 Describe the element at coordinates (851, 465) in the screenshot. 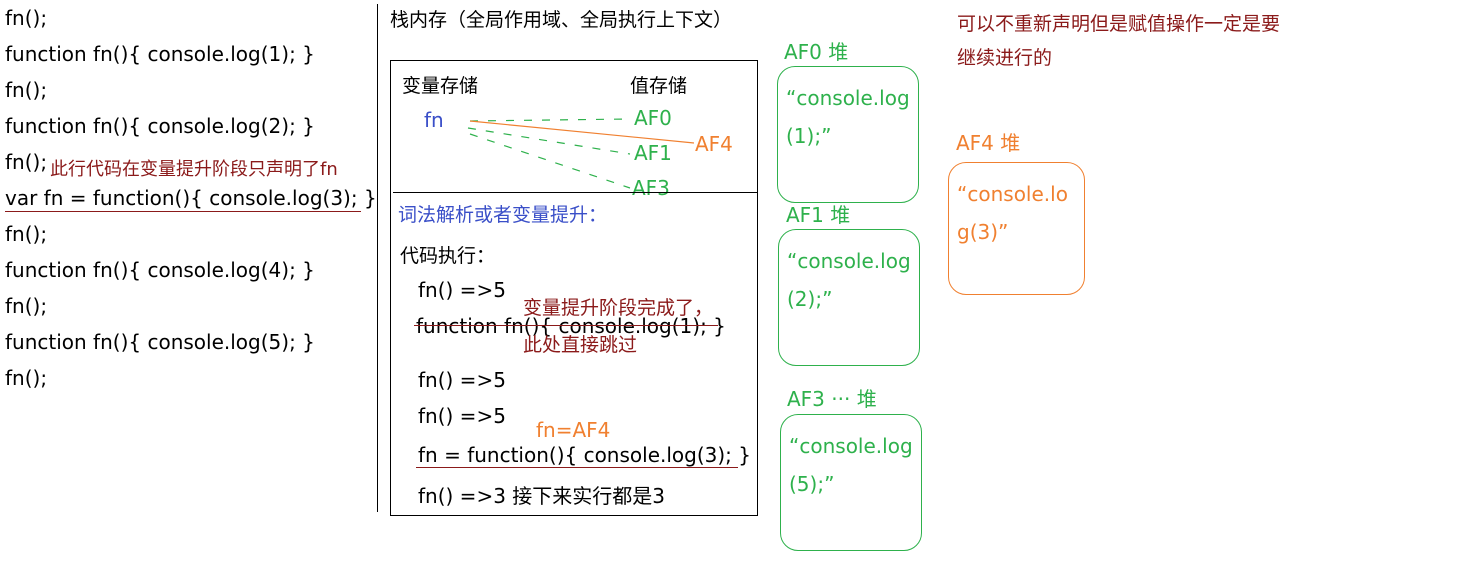

I see `heap-content: “console.log(5);”` at that location.